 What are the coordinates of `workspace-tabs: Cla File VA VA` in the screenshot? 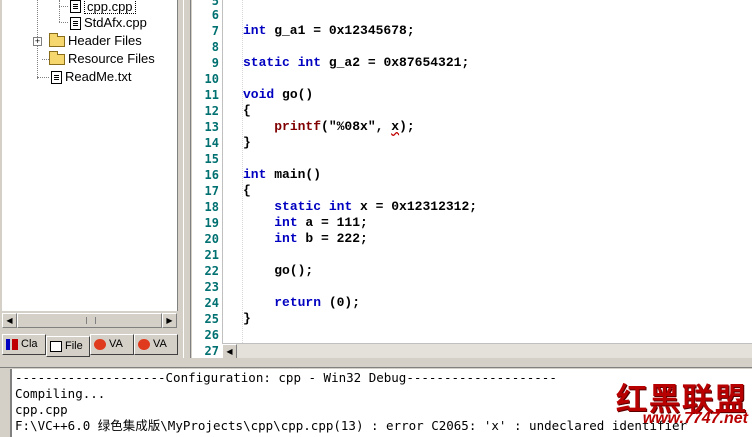 It's located at (91, 345).